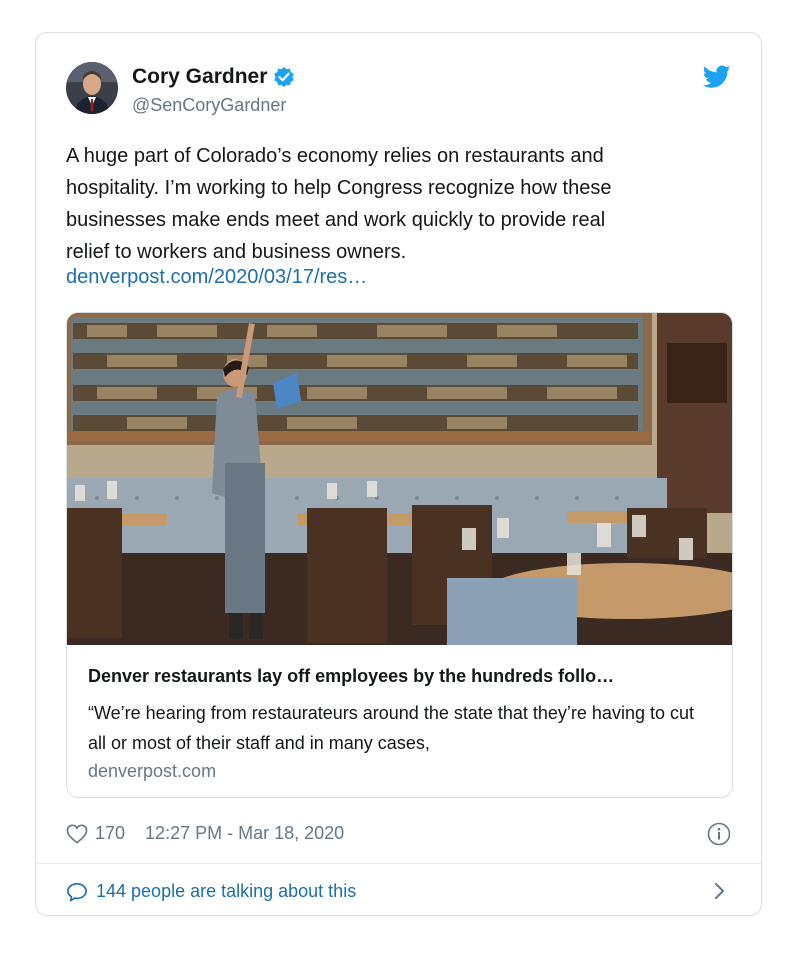  What do you see at coordinates (92, 88) in the screenshot?
I see `avatar` at bounding box center [92, 88].